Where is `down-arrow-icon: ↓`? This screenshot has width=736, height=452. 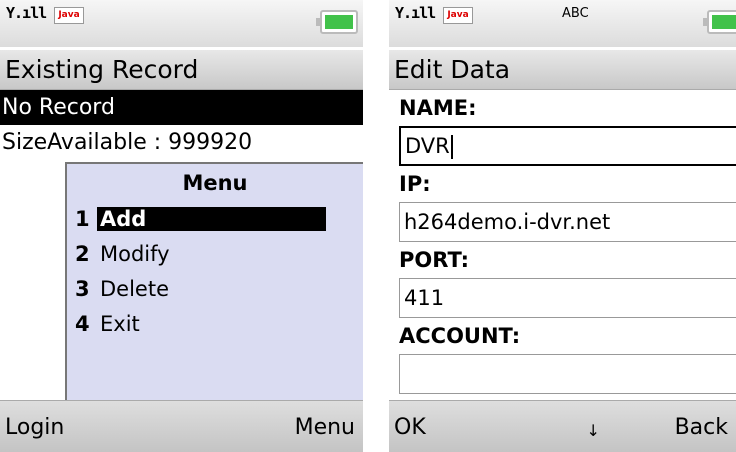 down-arrow-icon: ↓ is located at coordinates (593, 430).